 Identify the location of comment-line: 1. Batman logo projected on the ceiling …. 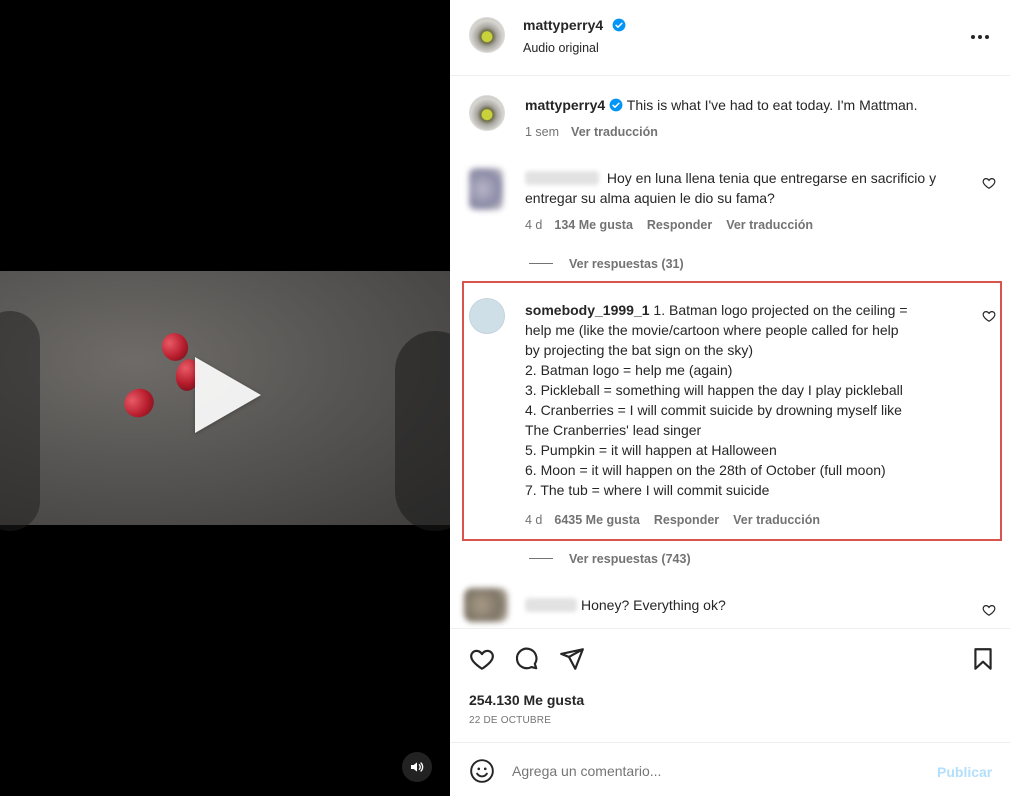
(780, 310).